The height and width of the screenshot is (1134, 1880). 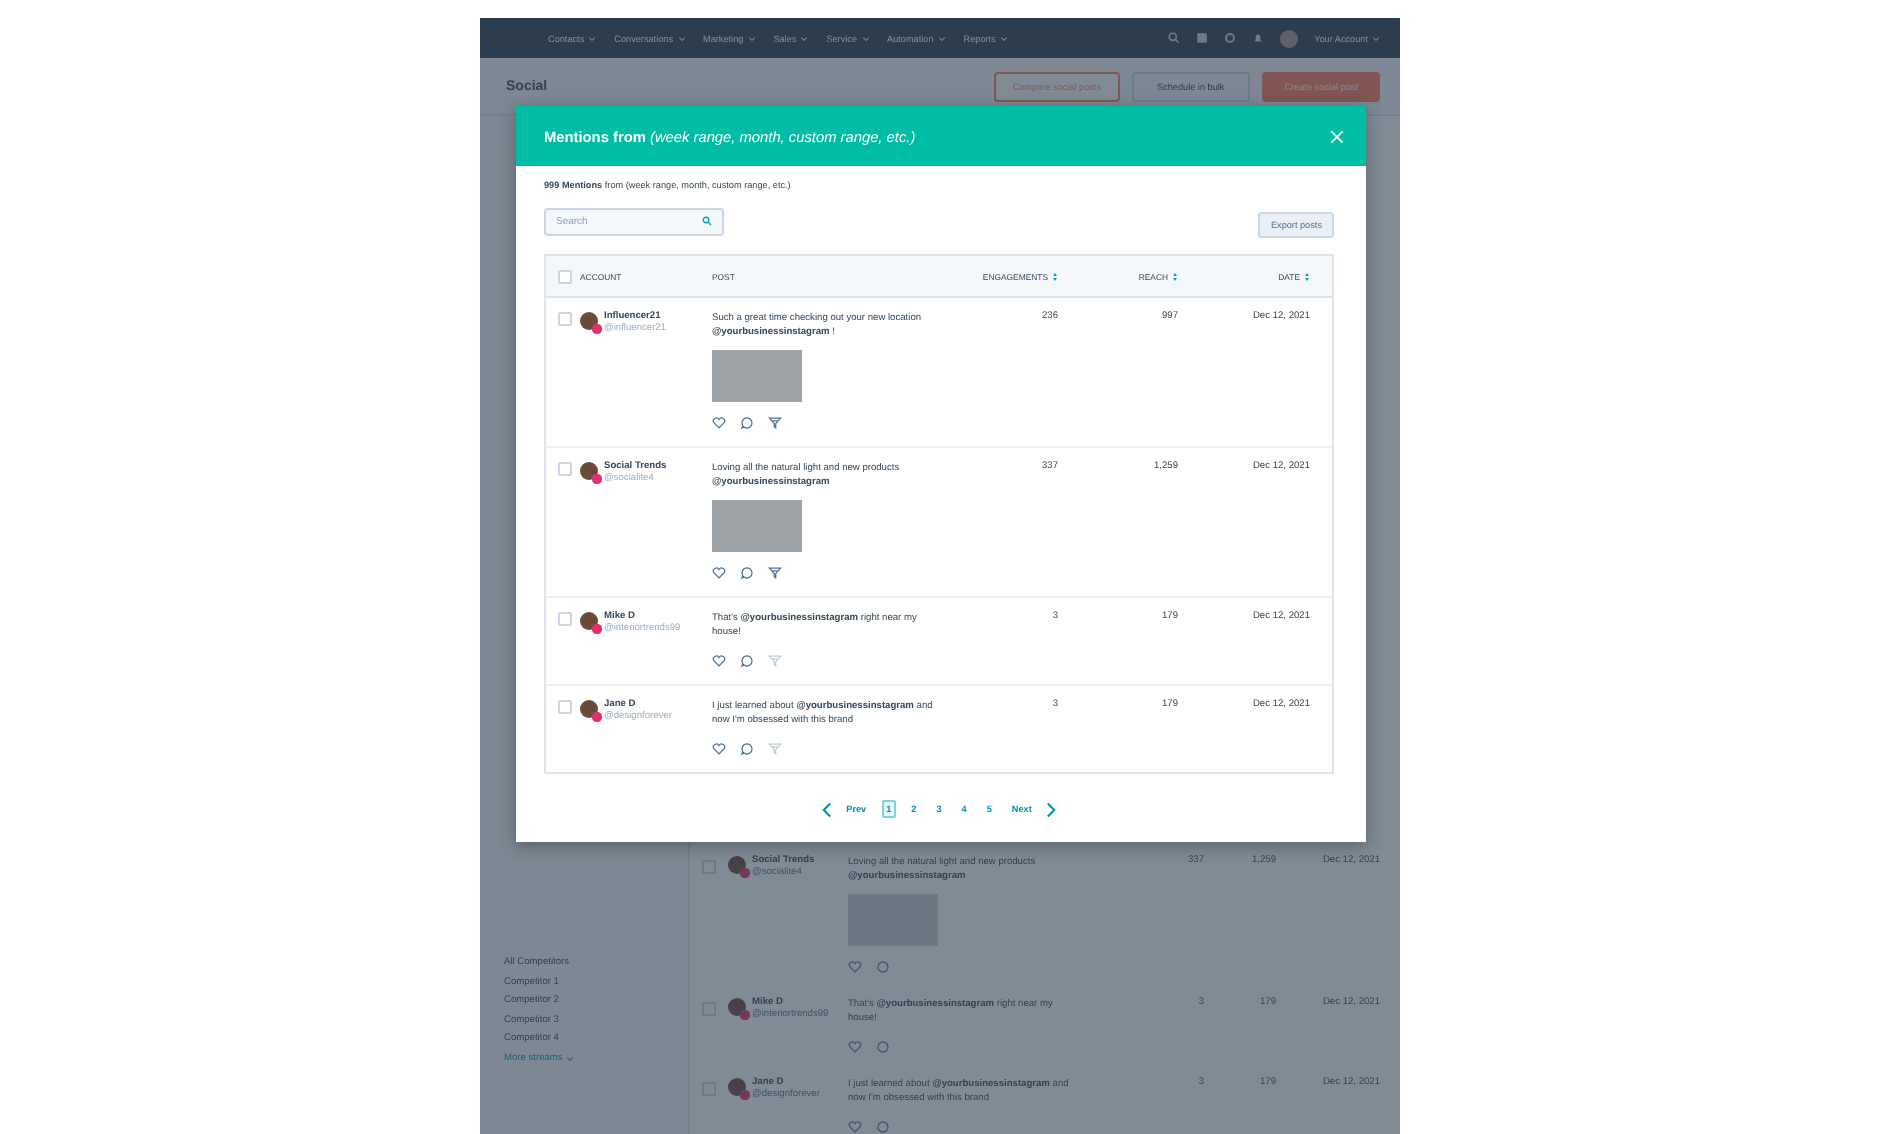 What do you see at coordinates (1258, 38) in the screenshot?
I see `bell-icon` at bounding box center [1258, 38].